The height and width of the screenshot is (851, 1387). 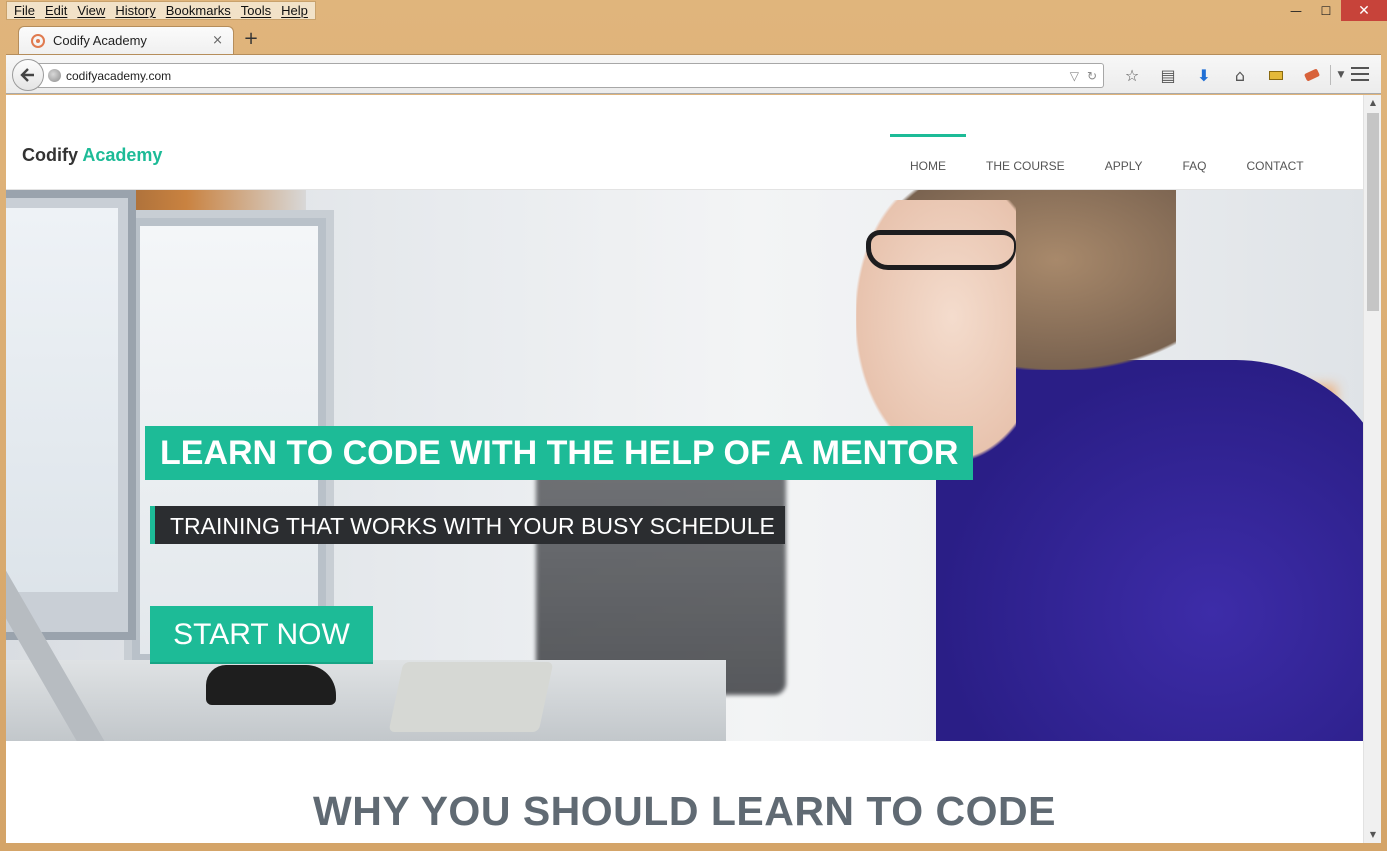 I want to click on logo-word-academy: Academy, so click(x=122, y=155).